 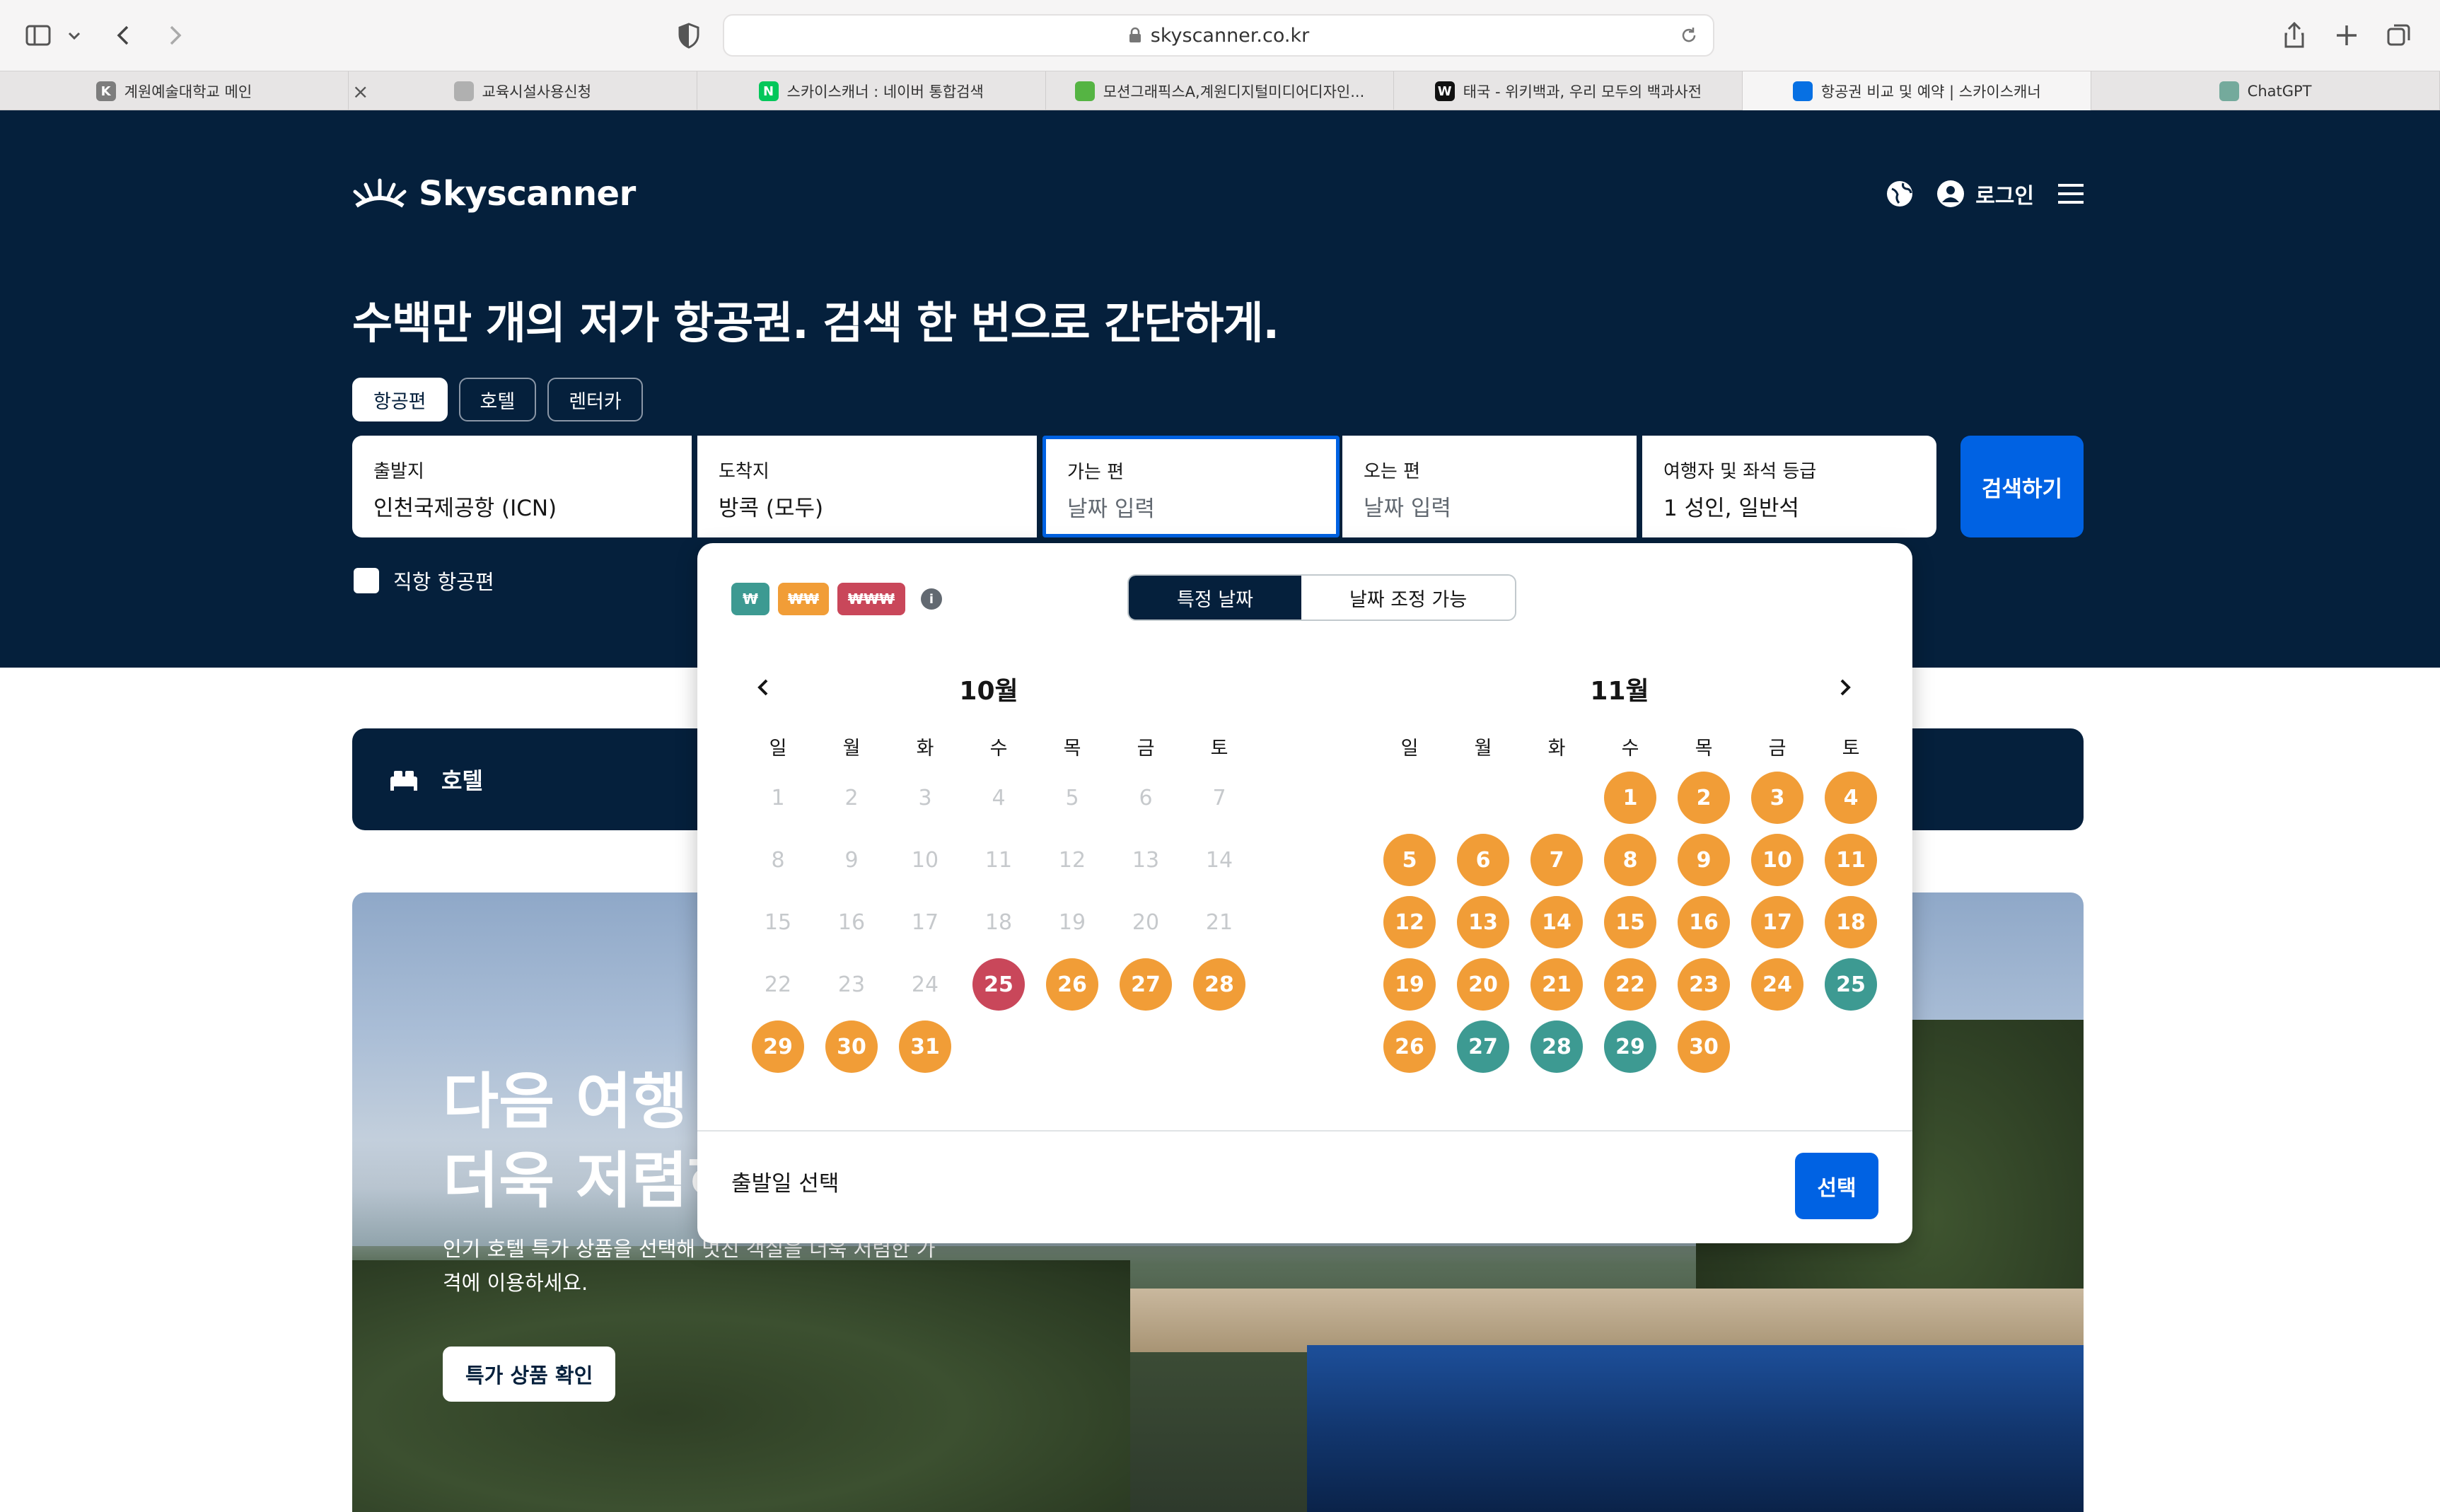 I want to click on tab-title: 계원예술대학교 메인, so click(x=188, y=91).